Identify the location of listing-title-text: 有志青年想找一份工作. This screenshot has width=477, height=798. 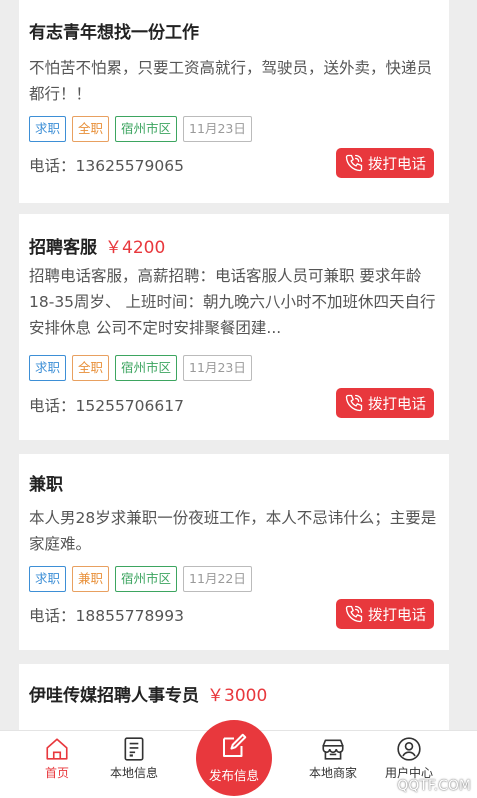
(114, 33).